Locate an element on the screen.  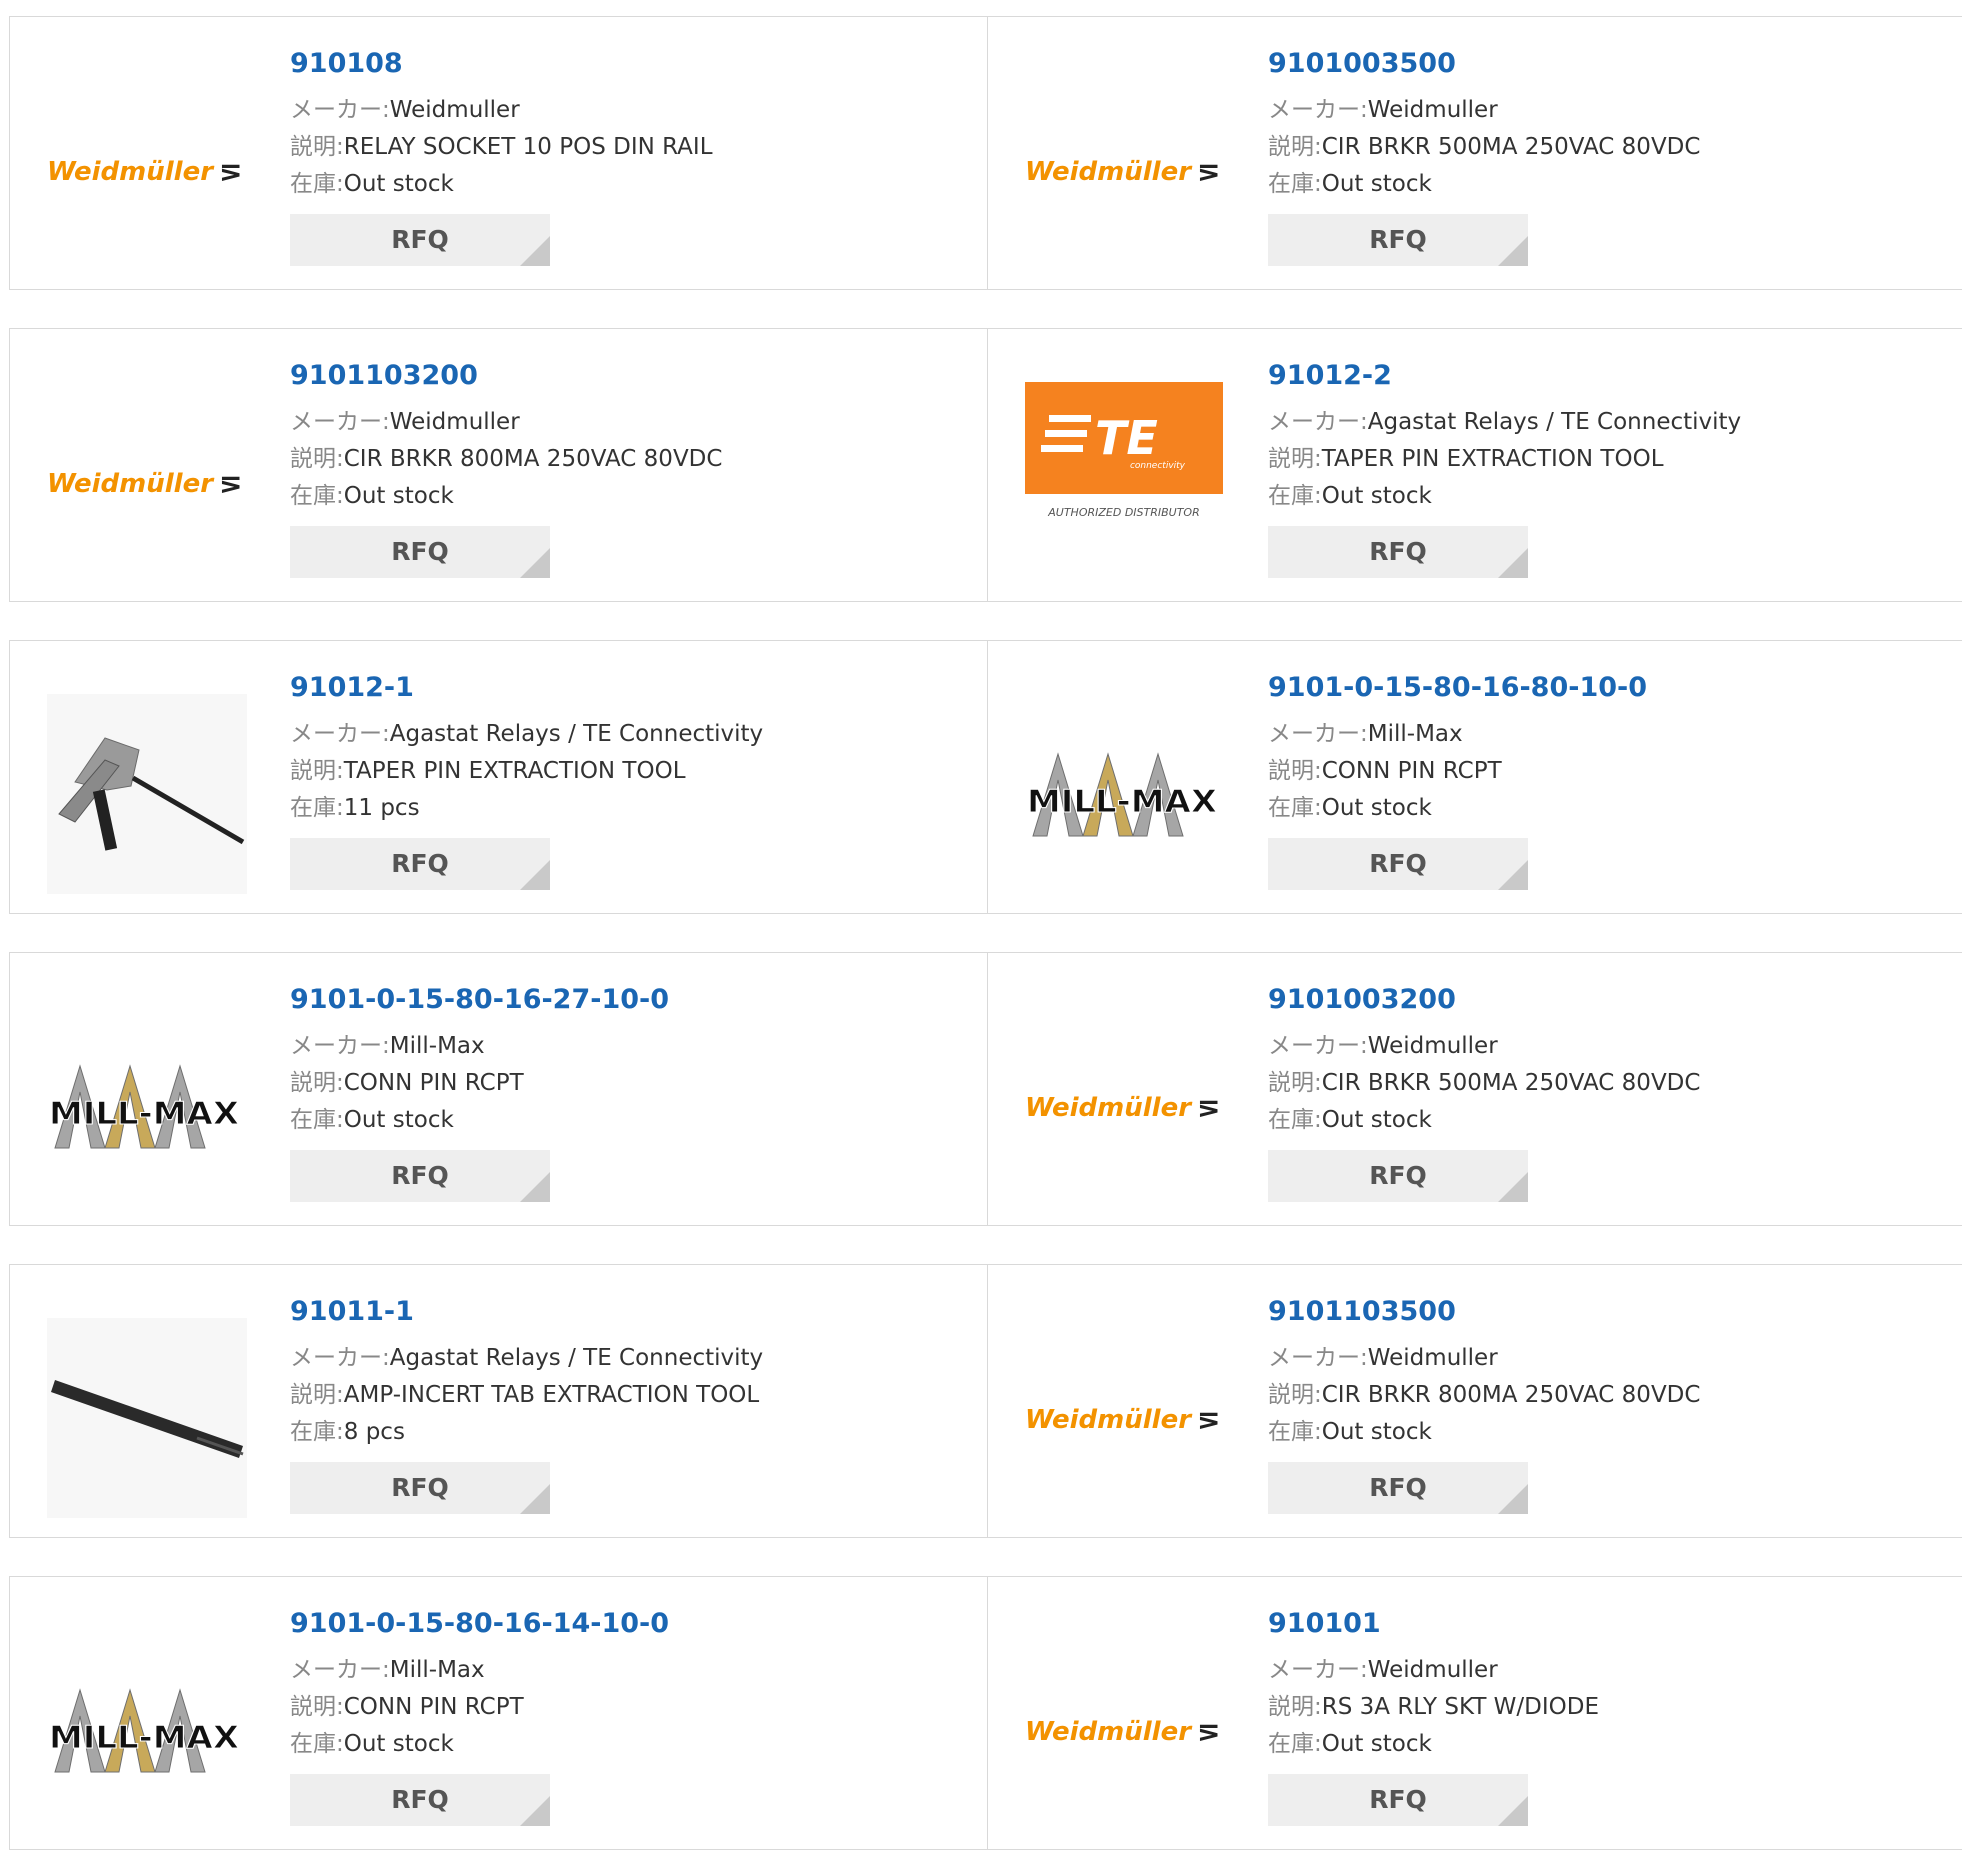
part-number-link: 91012-1 is located at coordinates (526, 688).